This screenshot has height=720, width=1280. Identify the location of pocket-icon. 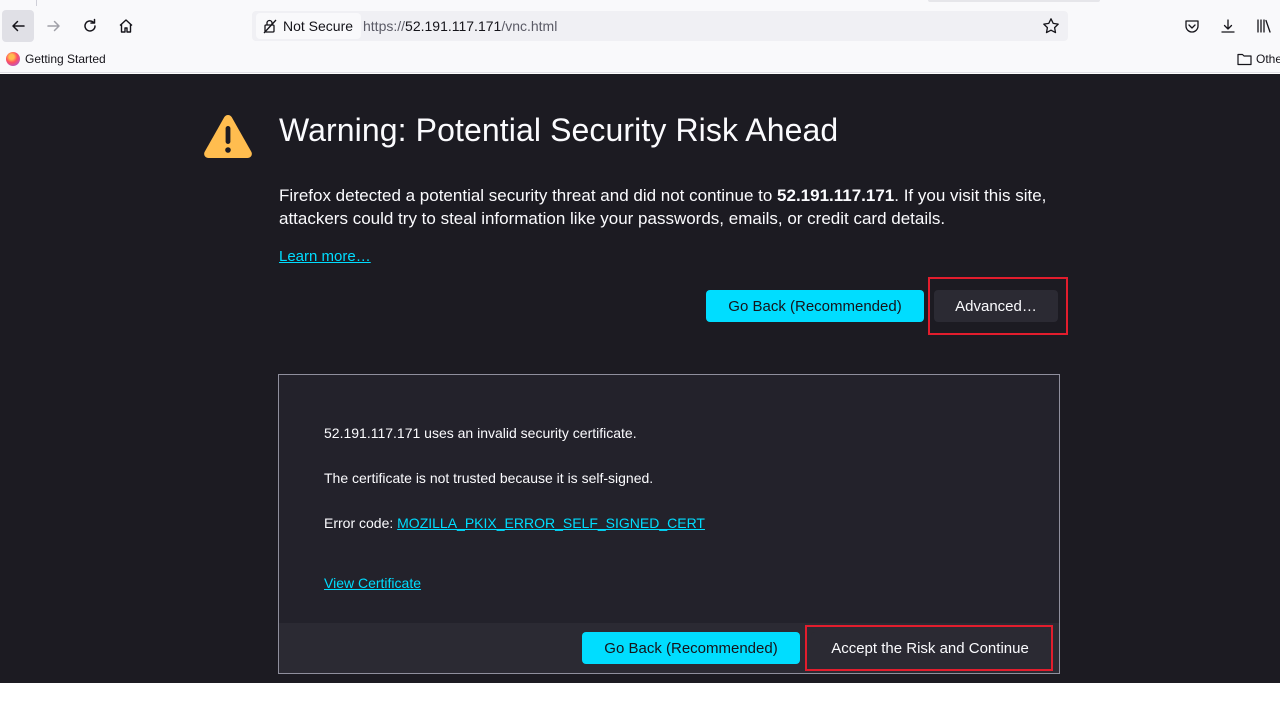
(1192, 26).